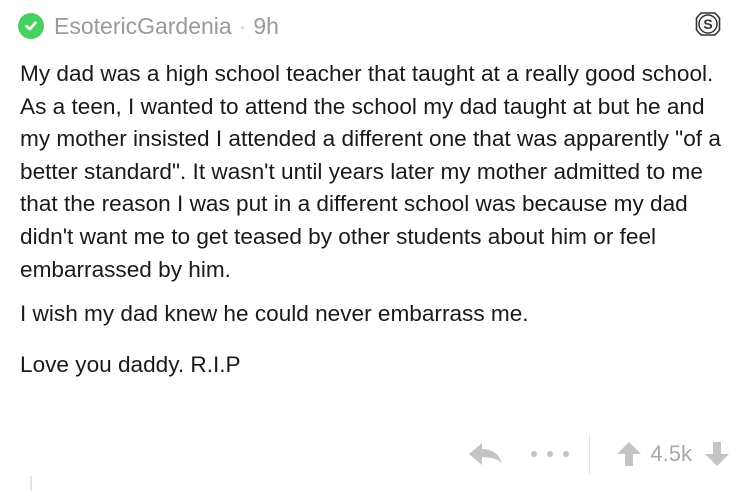  I want to click on author-username: EsotericGardenia, so click(143, 26).